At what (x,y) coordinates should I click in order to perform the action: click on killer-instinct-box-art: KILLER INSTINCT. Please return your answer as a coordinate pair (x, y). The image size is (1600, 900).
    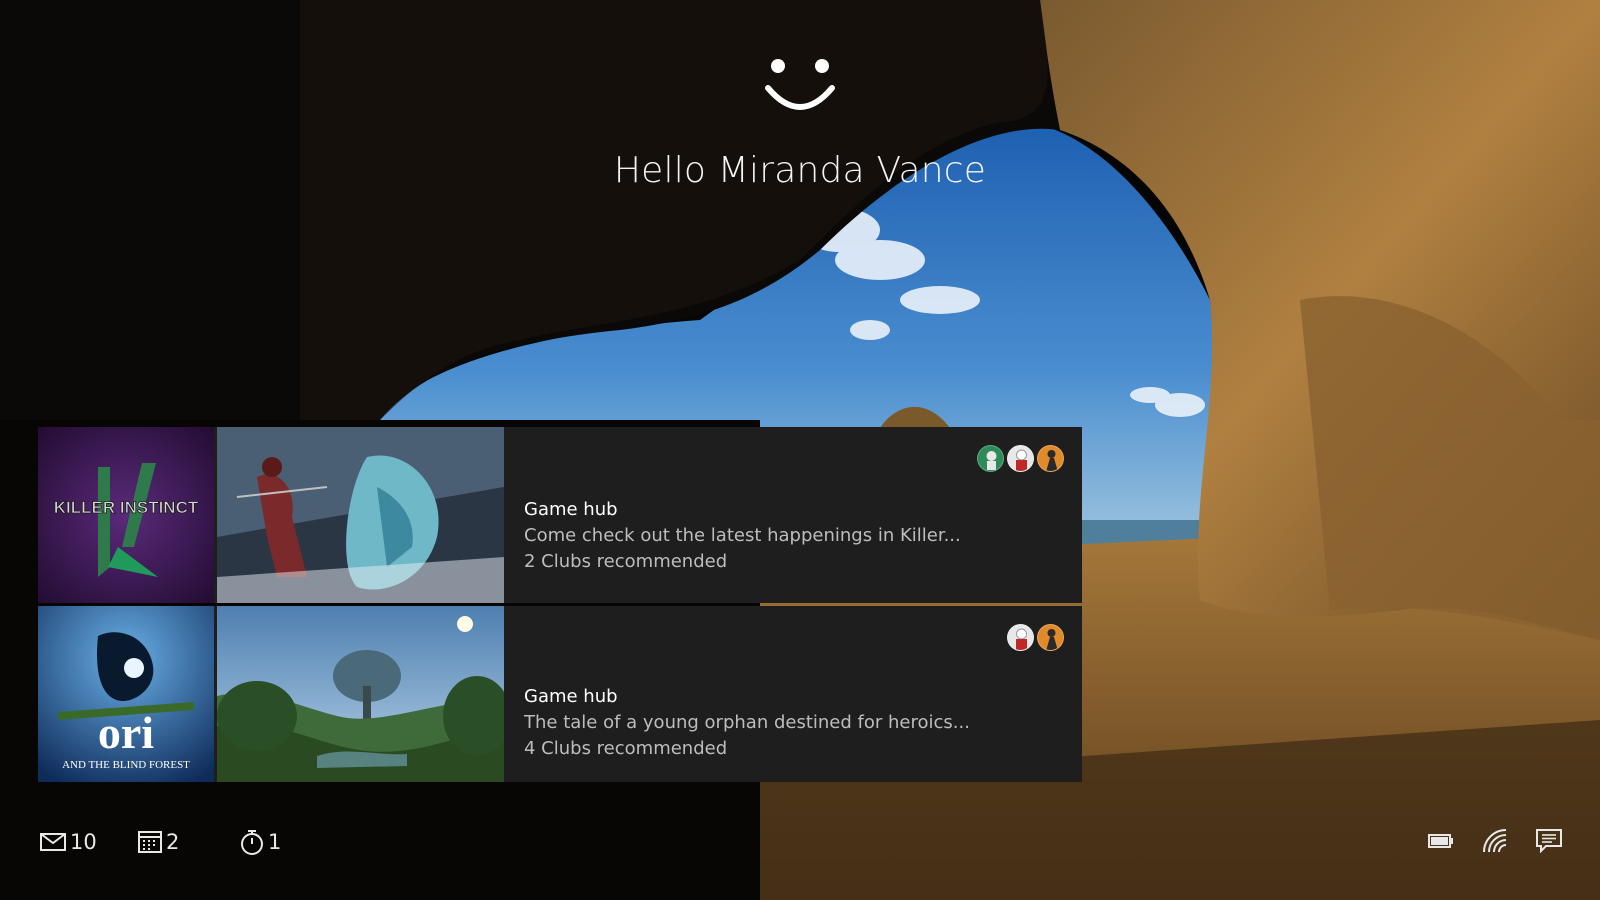
    Looking at the image, I should click on (126, 515).